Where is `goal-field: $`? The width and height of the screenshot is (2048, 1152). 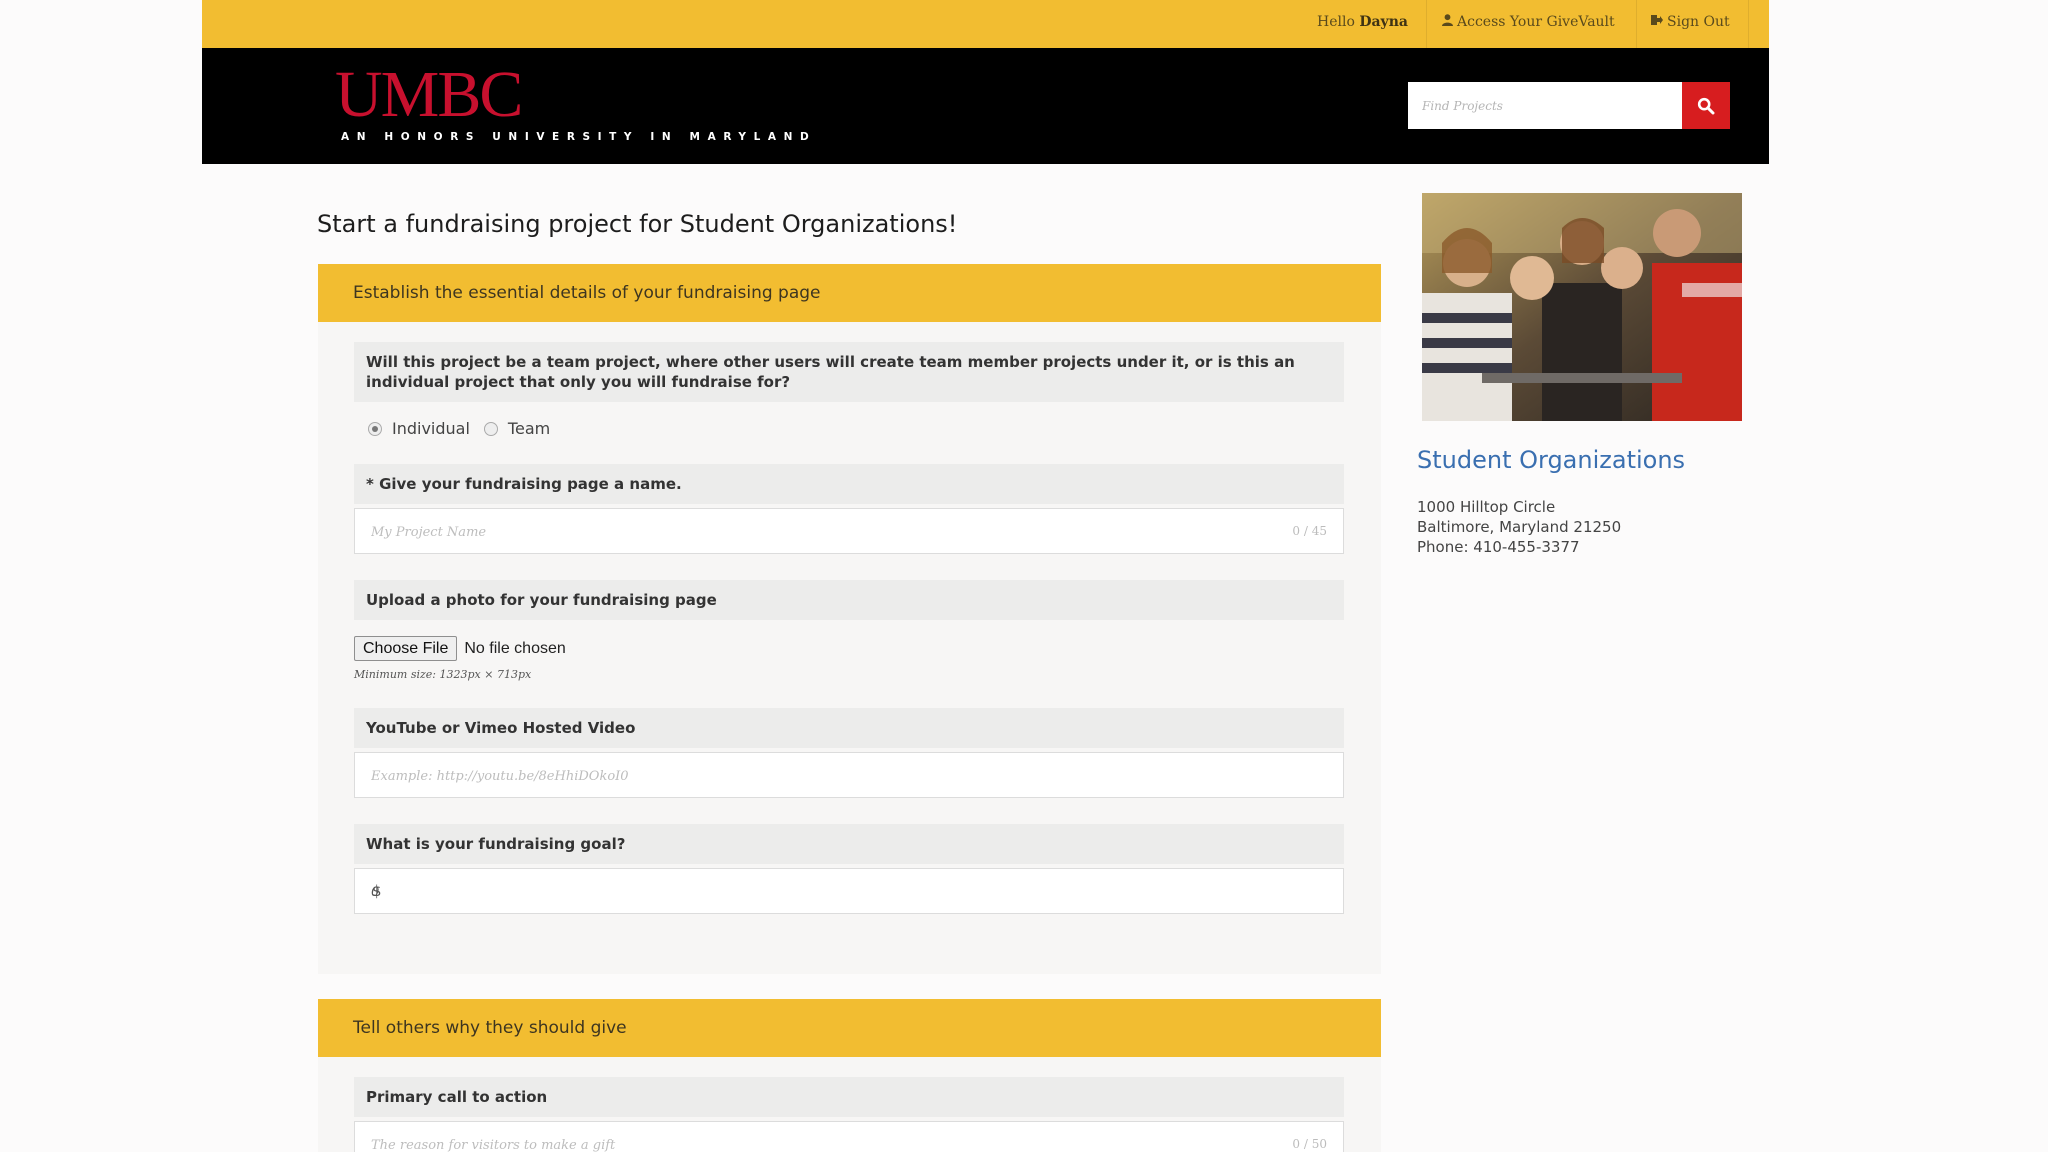 goal-field: $ is located at coordinates (849, 891).